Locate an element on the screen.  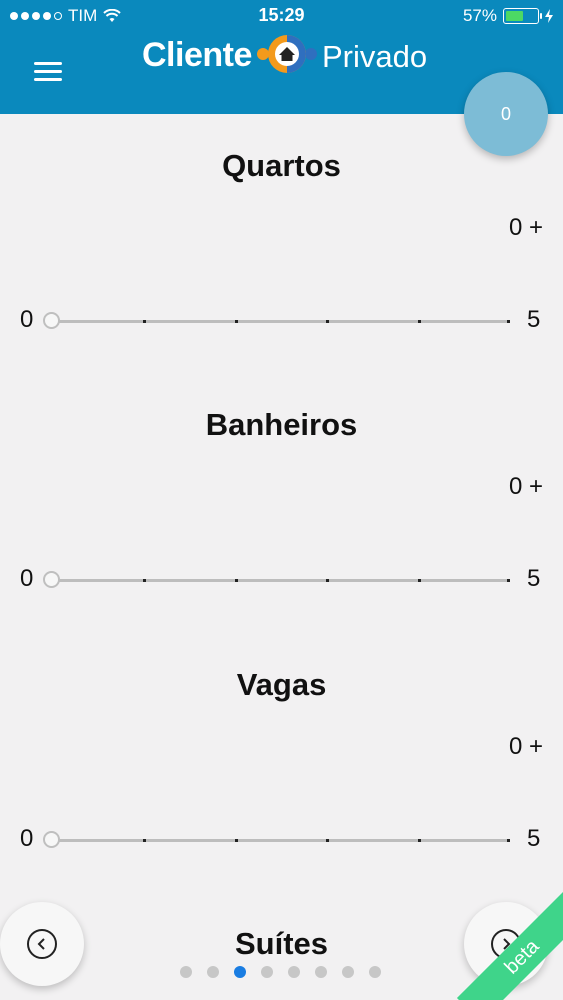
battery-percent: 57% is located at coordinates (479, 15).